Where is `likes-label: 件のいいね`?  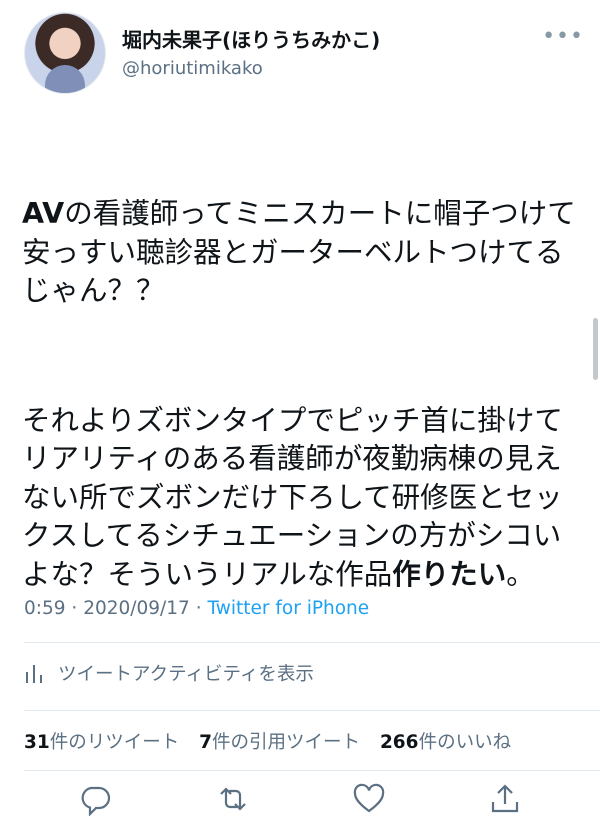
likes-label: 件のいいね is located at coordinates (465, 742).